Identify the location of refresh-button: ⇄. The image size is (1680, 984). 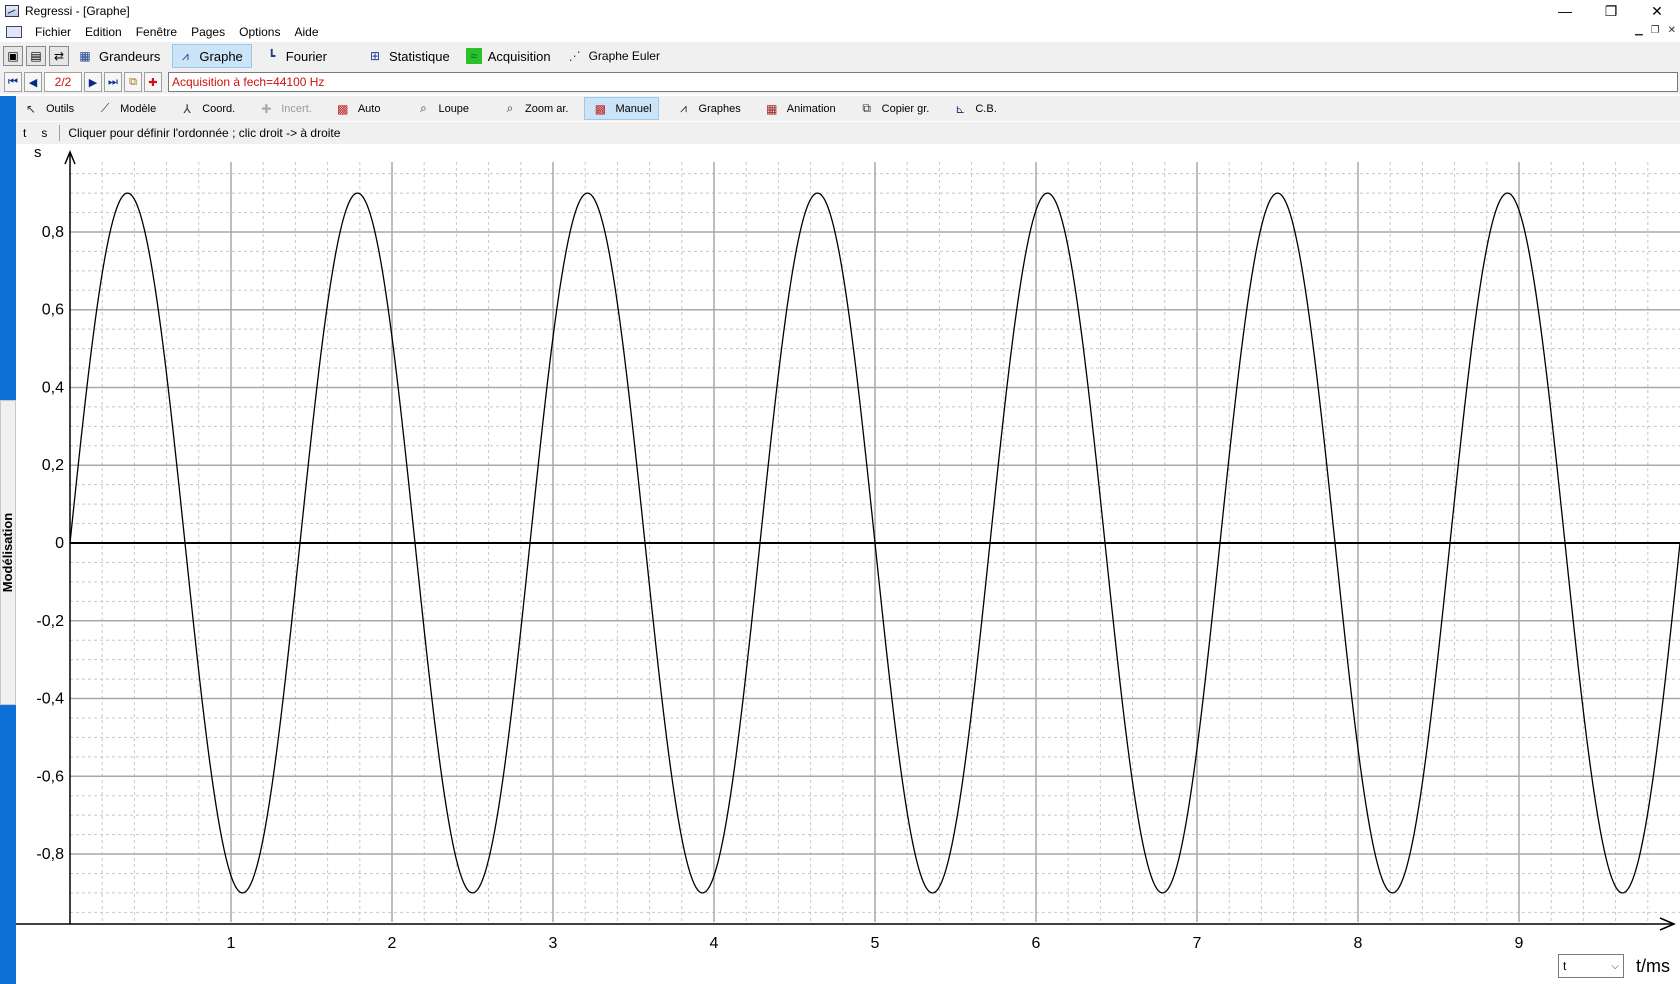
(59, 56).